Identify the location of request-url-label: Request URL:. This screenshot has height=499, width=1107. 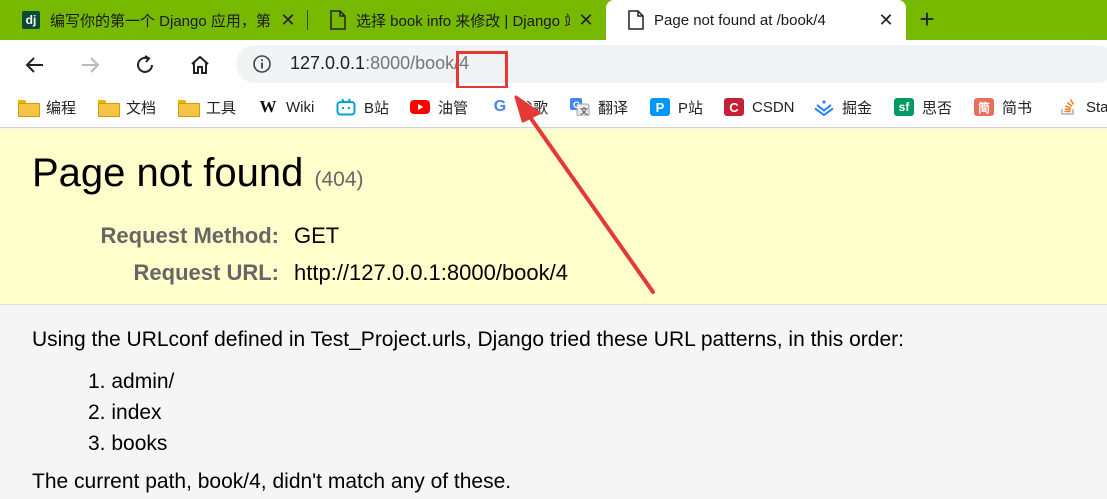
(206, 272).